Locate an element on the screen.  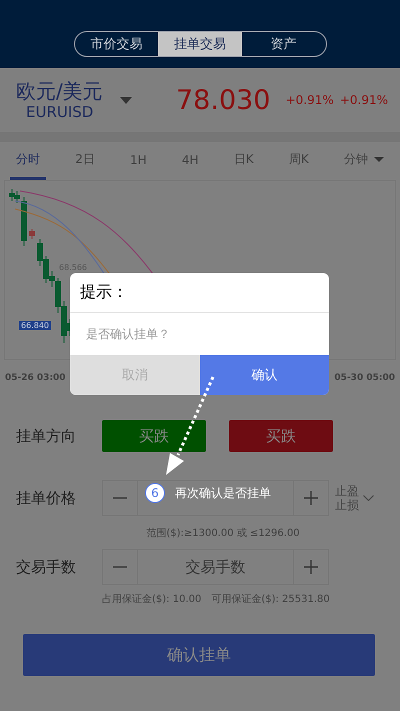
annotation-text: 再次确认是否挂单 is located at coordinates (223, 493).